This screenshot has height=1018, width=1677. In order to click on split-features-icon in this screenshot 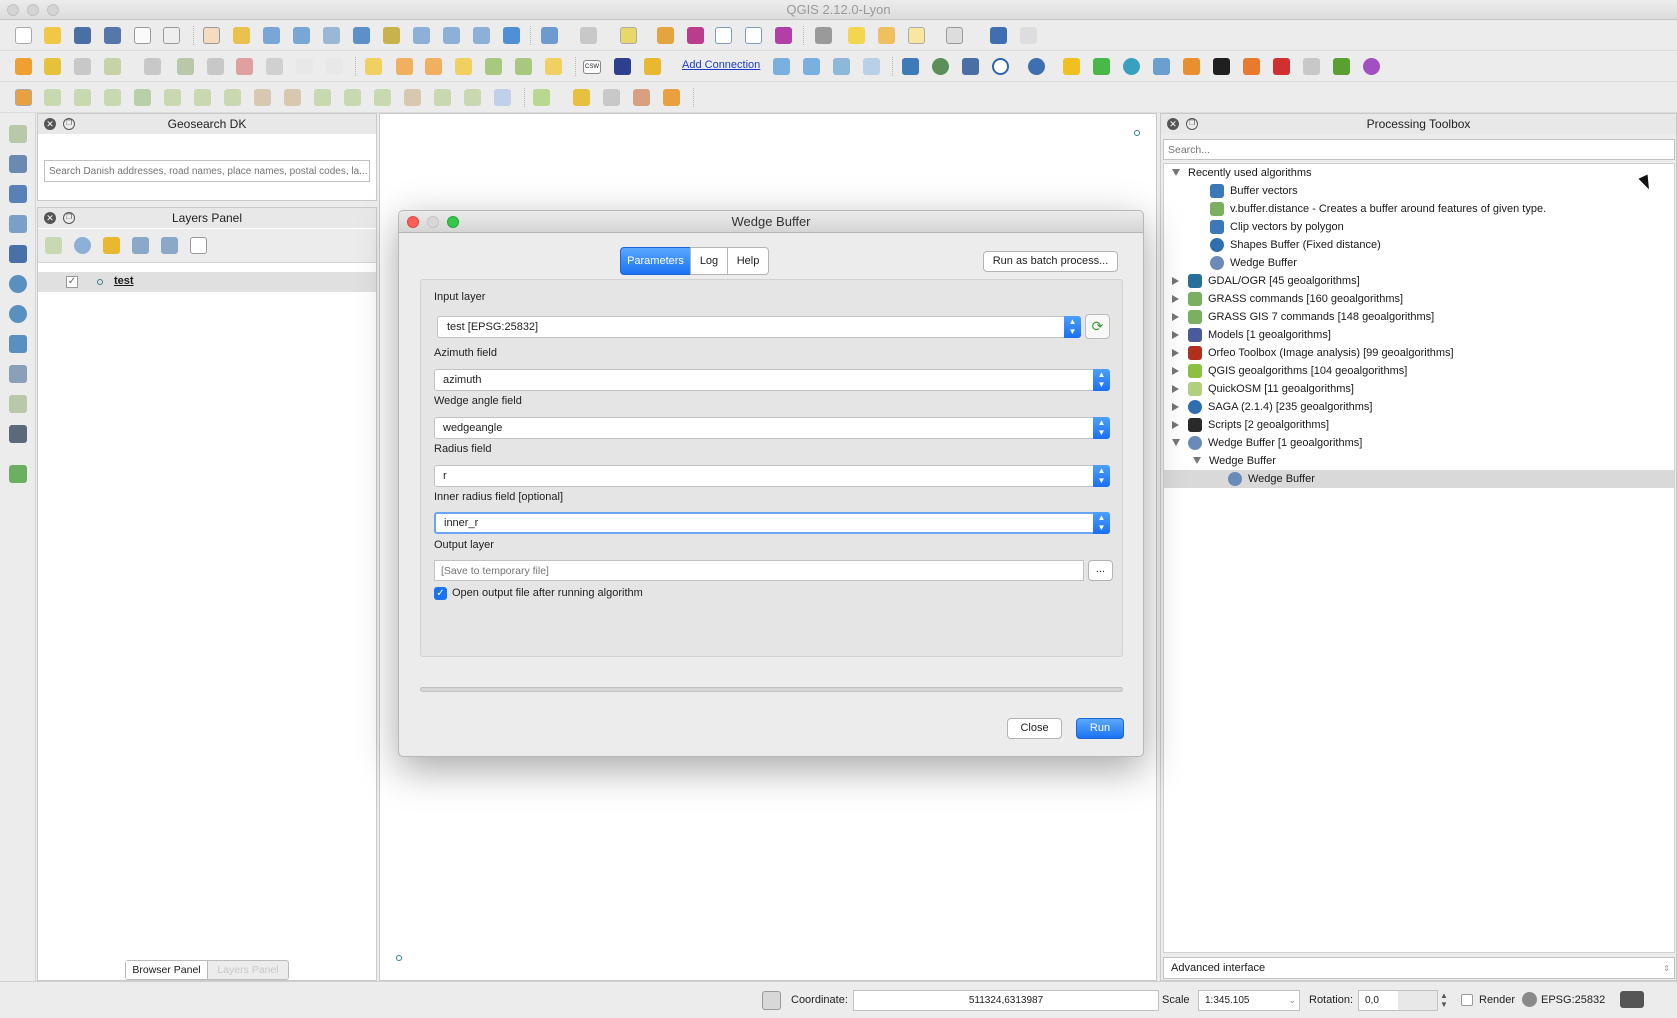, I will do `click(382, 97)`.